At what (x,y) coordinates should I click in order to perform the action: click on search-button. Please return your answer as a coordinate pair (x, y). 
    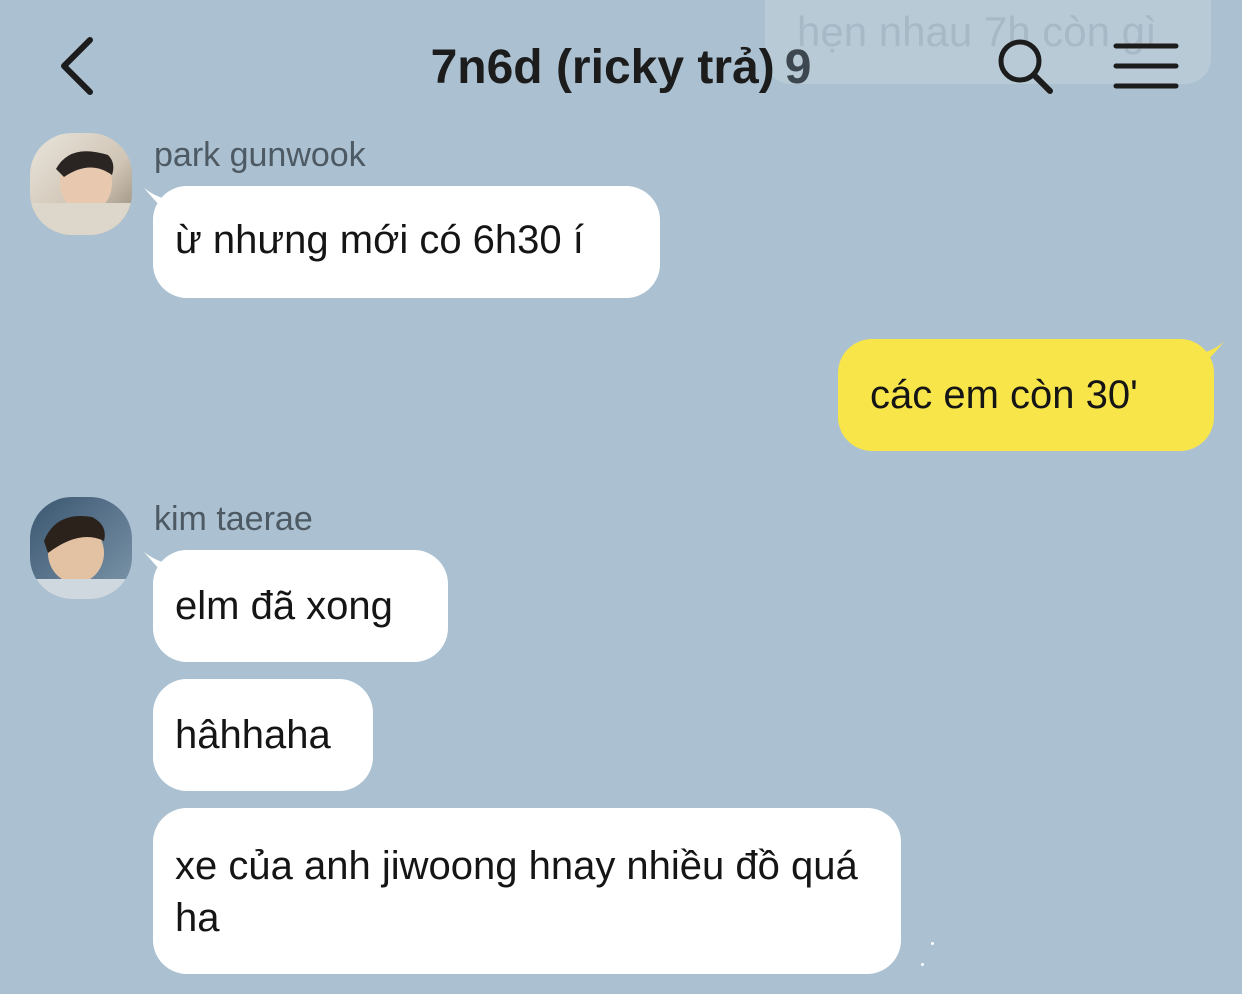
    Looking at the image, I should click on (1026, 67).